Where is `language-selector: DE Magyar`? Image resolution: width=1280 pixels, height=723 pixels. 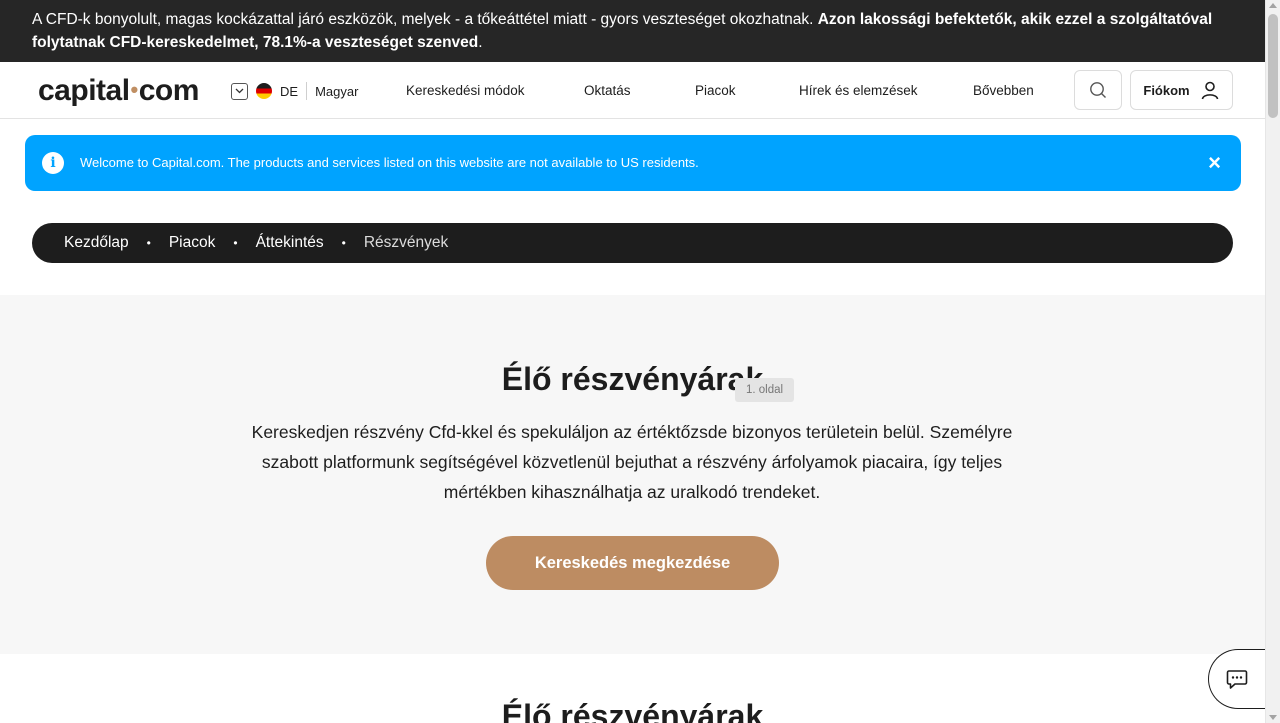 language-selector: DE Magyar is located at coordinates (294, 91).